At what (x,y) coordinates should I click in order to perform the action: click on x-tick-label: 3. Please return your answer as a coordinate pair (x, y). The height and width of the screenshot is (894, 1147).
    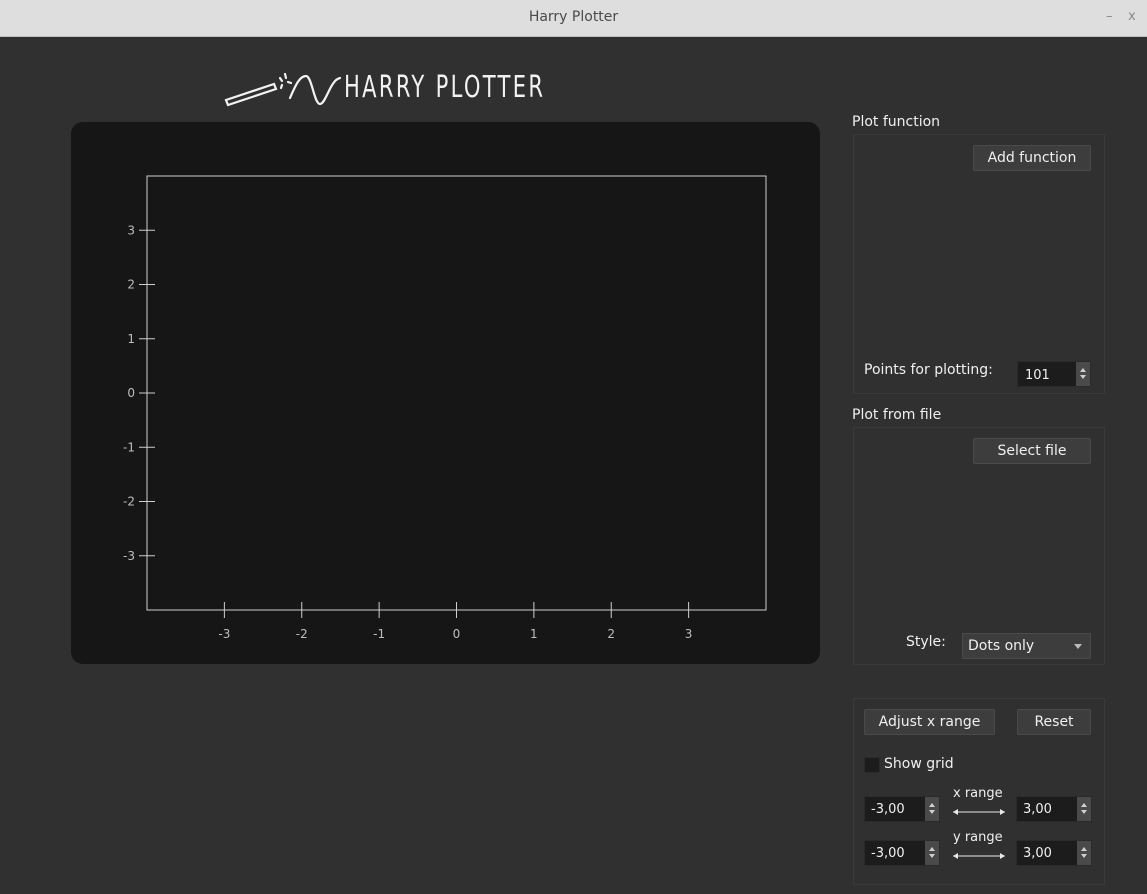
    Looking at the image, I should click on (689, 634).